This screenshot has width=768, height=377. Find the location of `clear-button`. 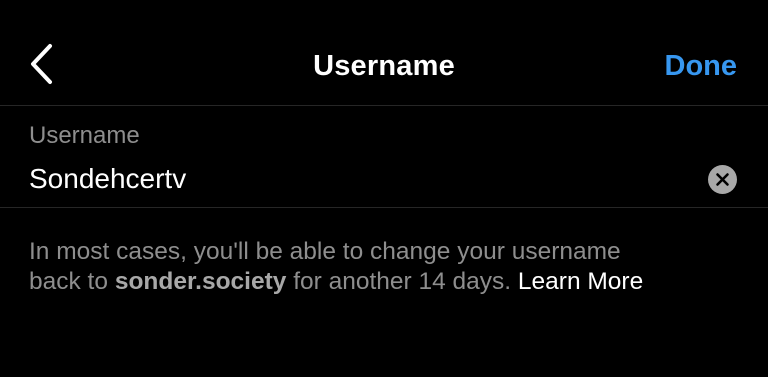

clear-button is located at coordinates (722, 179).